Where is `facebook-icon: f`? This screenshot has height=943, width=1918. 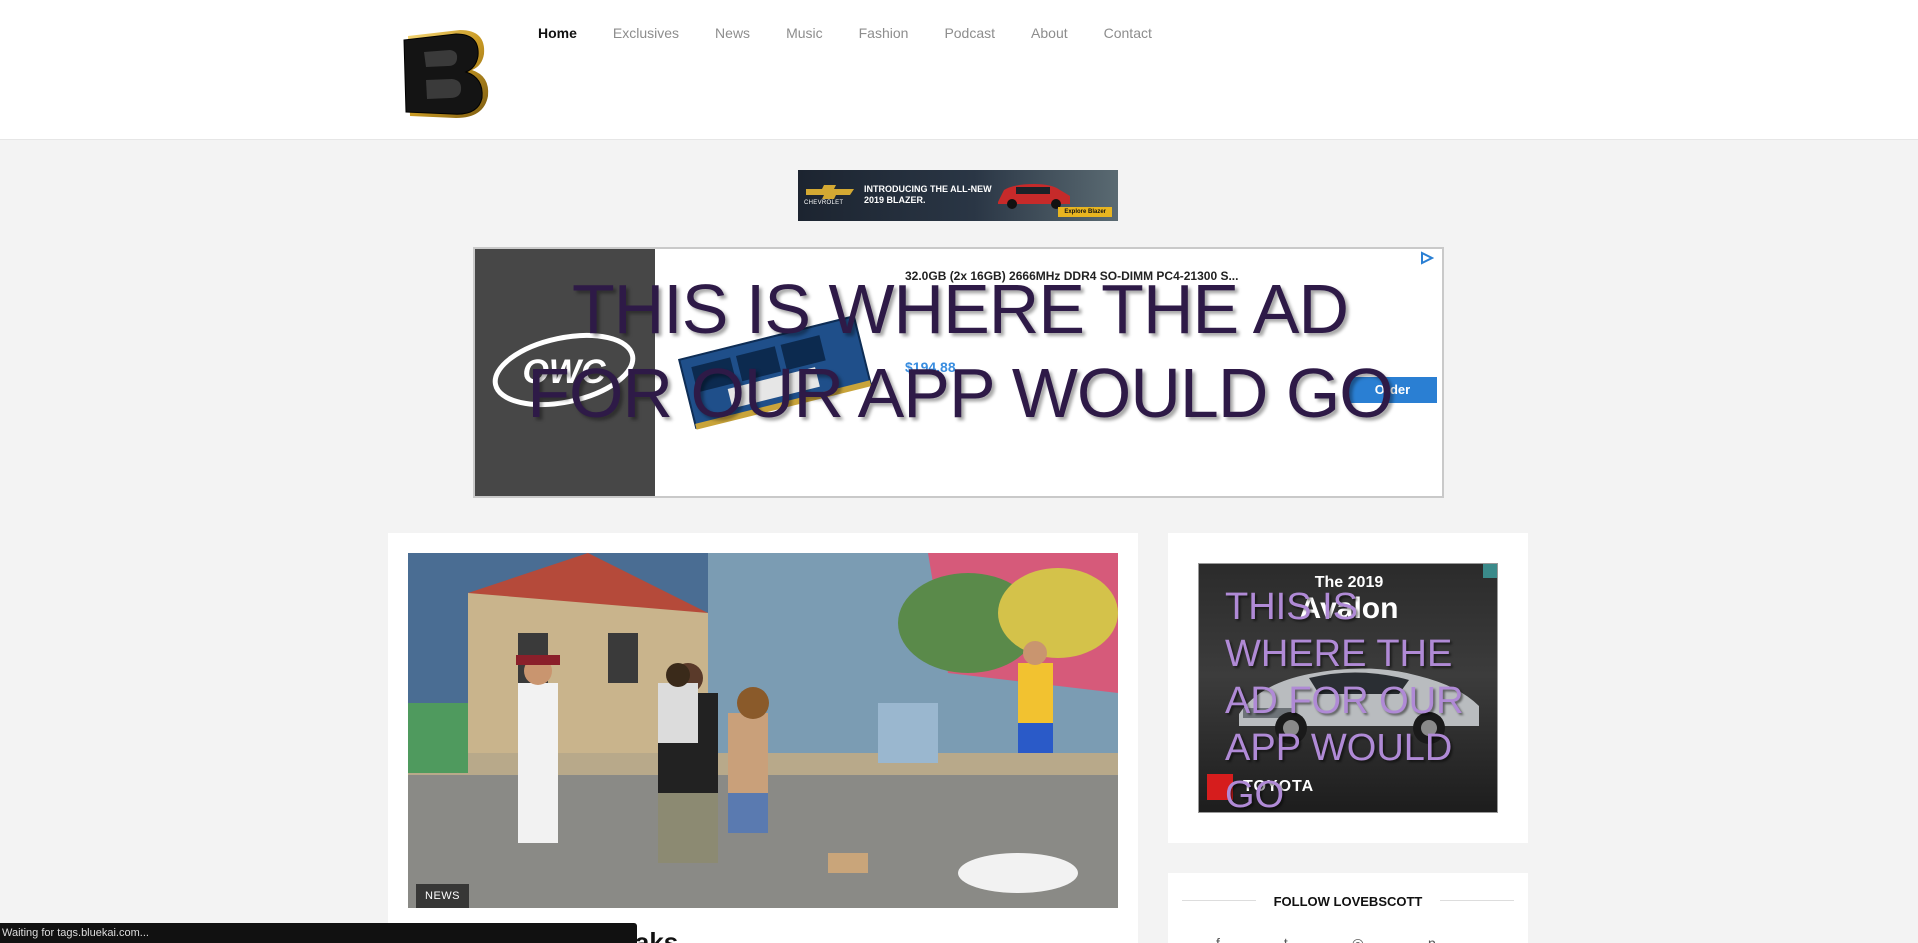 facebook-icon: f is located at coordinates (1218, 939).